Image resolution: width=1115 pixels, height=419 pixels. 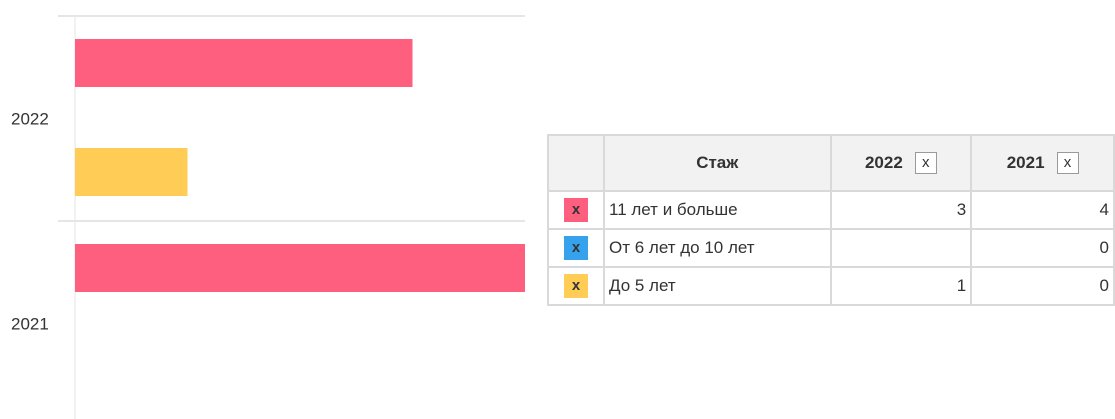 What do you see at coordinates (925, 163) in the screenshot?
I see `remove-year-2022-button: x` at bounding box center [925, 163].